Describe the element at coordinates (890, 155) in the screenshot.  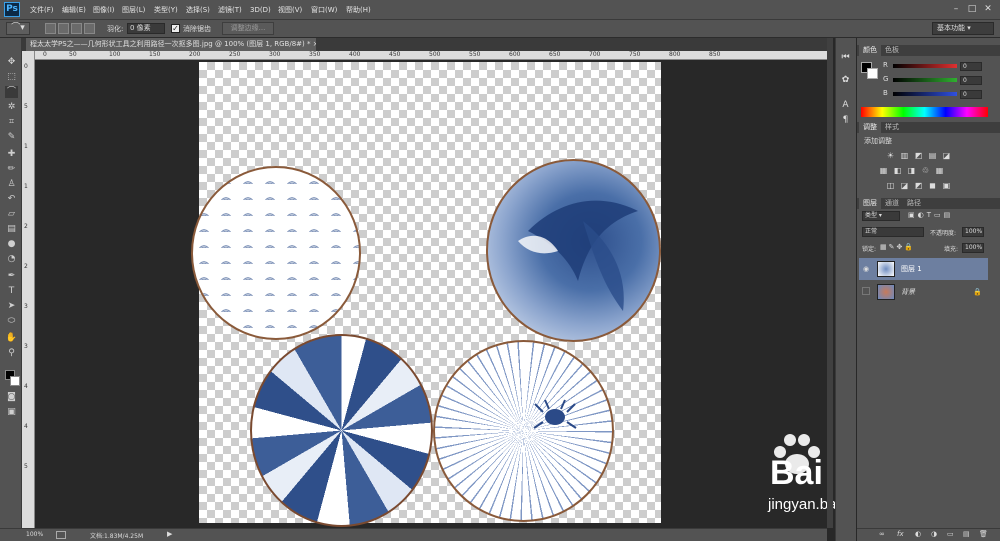
I see `brightness-icon: ☀` at that location.